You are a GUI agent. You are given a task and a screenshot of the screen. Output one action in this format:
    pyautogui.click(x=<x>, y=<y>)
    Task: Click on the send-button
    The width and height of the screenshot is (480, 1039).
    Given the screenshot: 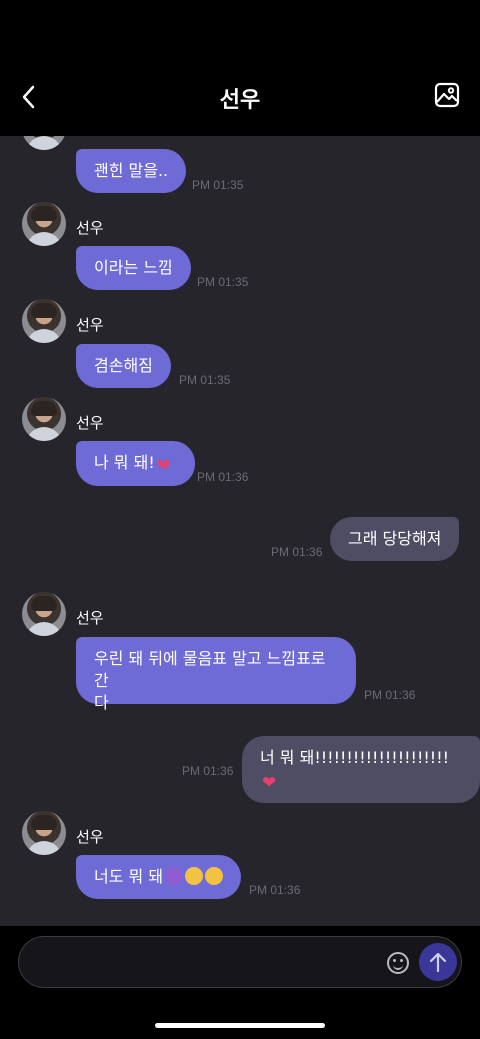 What is the action you would take?
    pyautogui.click(x=438, y=962)
    